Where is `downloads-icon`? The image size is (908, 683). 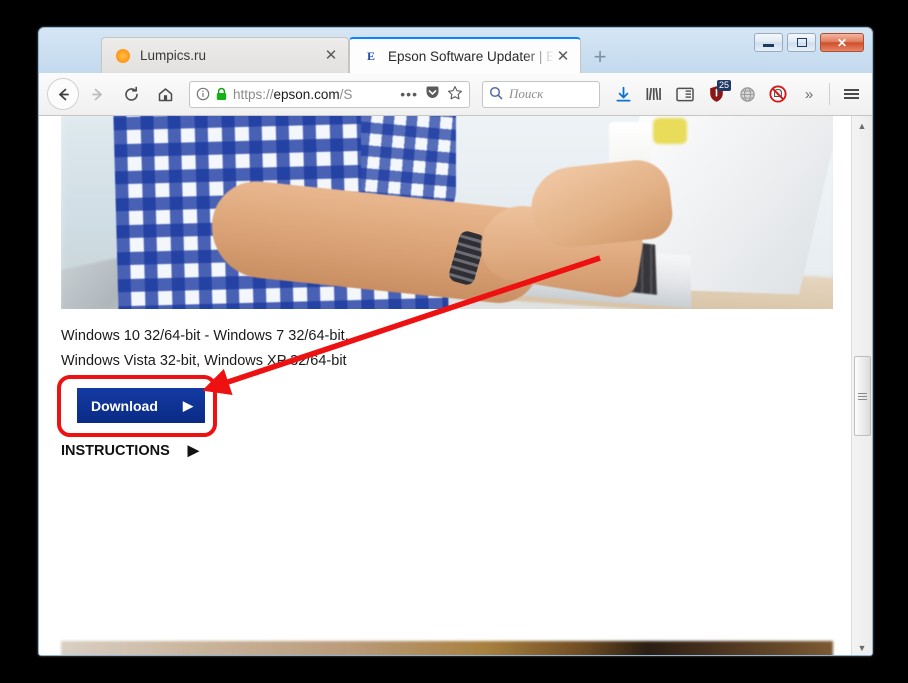
downloads-icon is located at coordinates (623, 94).